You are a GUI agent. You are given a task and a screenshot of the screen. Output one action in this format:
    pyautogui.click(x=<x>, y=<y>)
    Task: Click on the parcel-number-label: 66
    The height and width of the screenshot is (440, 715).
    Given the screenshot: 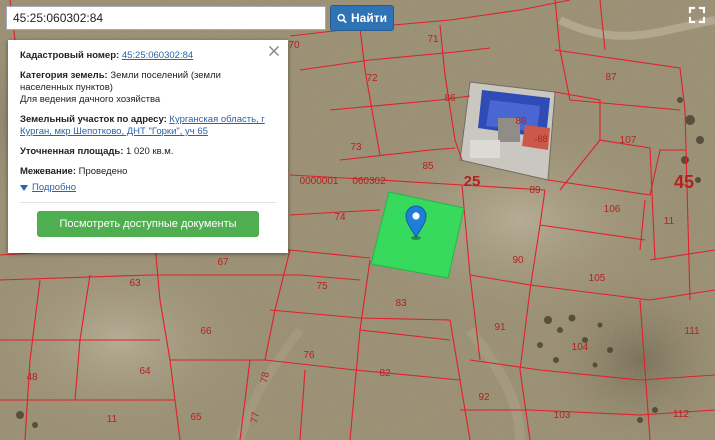 What is the action you would take?
    pyautogui.click(x=206, y=331)
    